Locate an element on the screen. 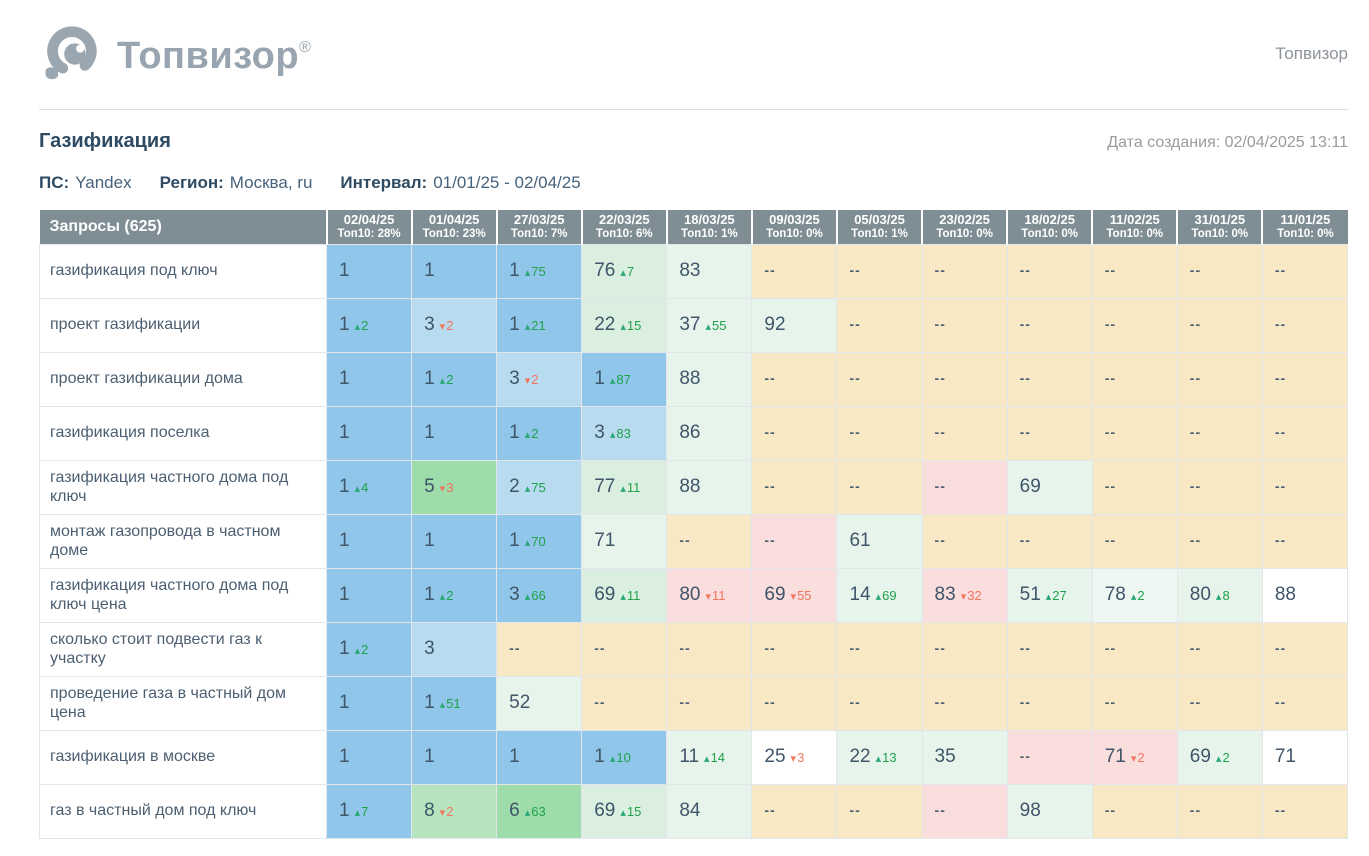 This screenshot has width=1369, height=856. header-site-name: Топвизор is located at coordinates (1311, 53).